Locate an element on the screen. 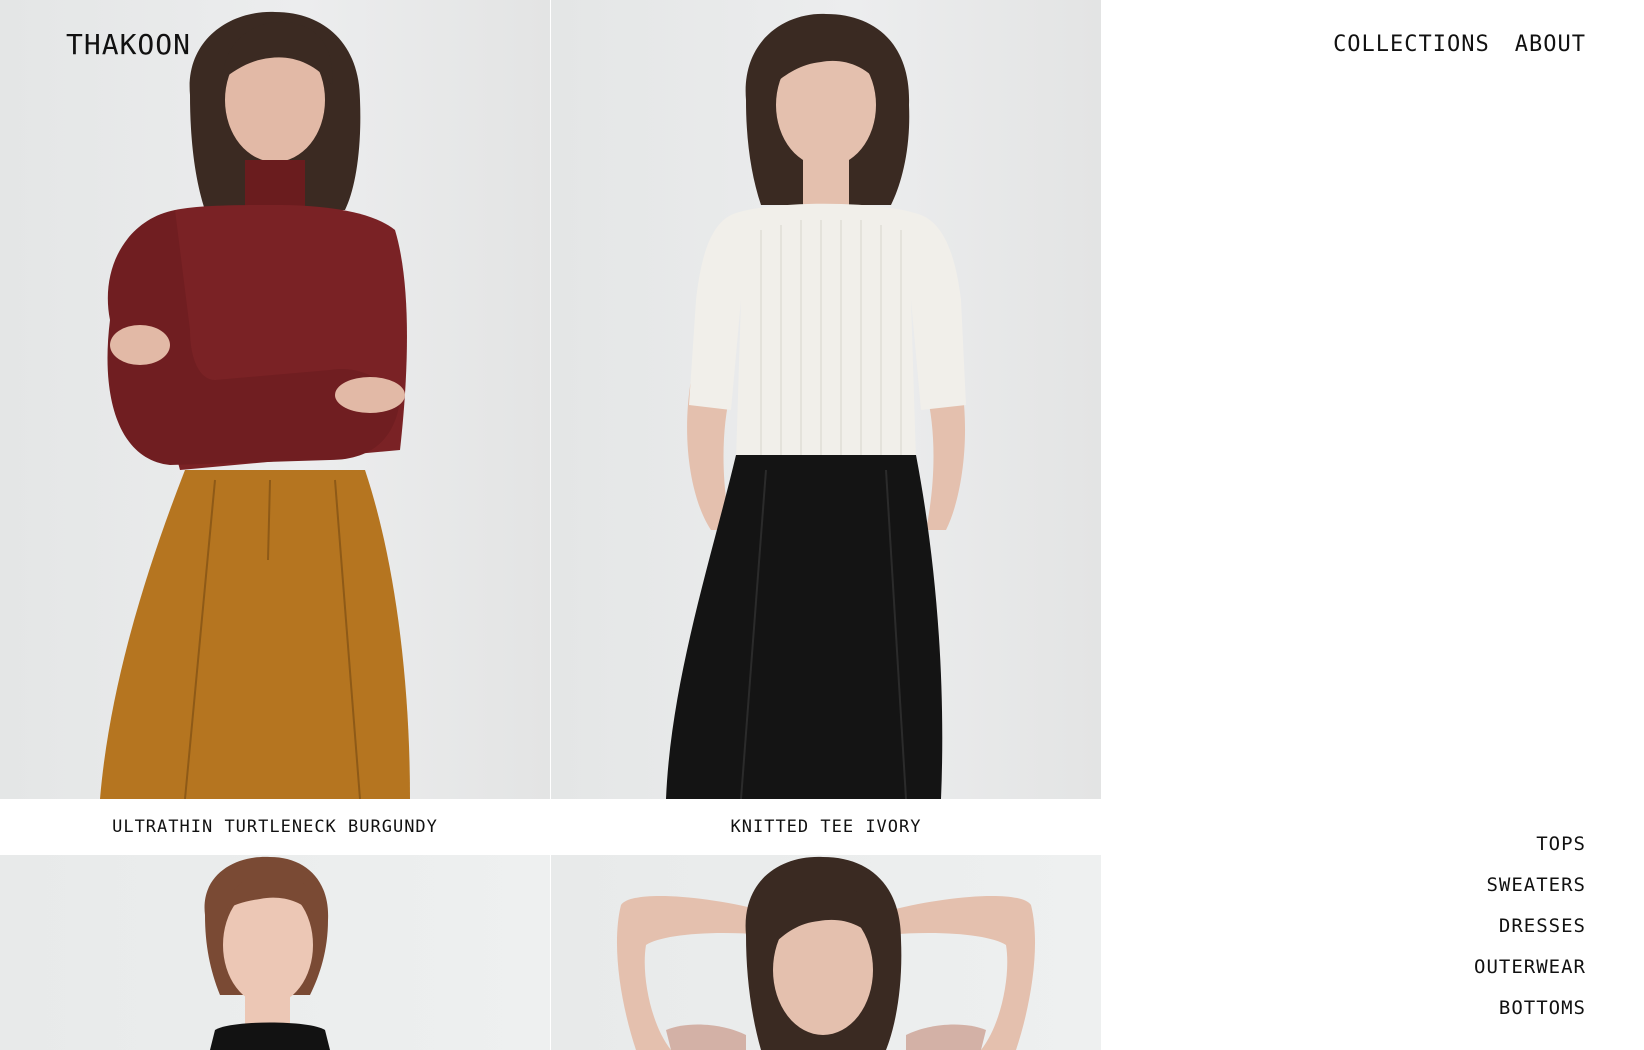 This screenshot has width=1644, height=1050. product-name: KNITTED TEE IVORY is located at coordinates (826, 827).